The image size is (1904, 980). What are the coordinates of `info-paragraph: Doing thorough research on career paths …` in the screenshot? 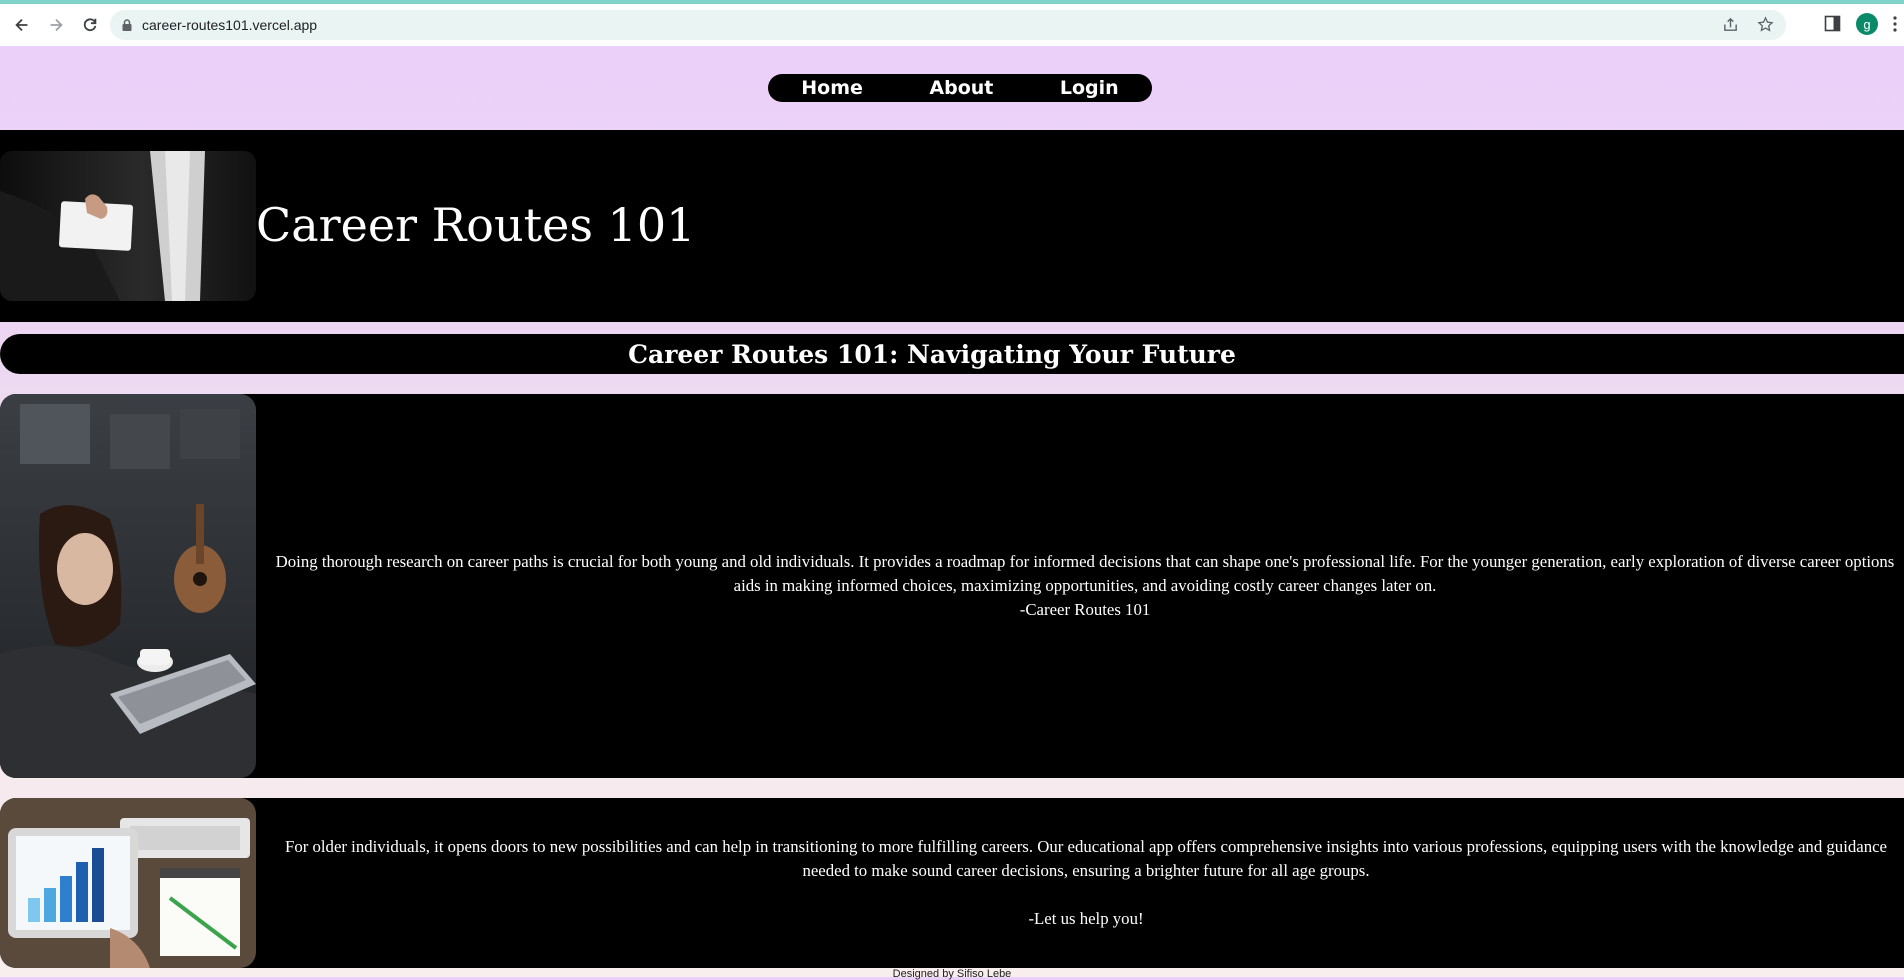 It's located at (1085, 573).